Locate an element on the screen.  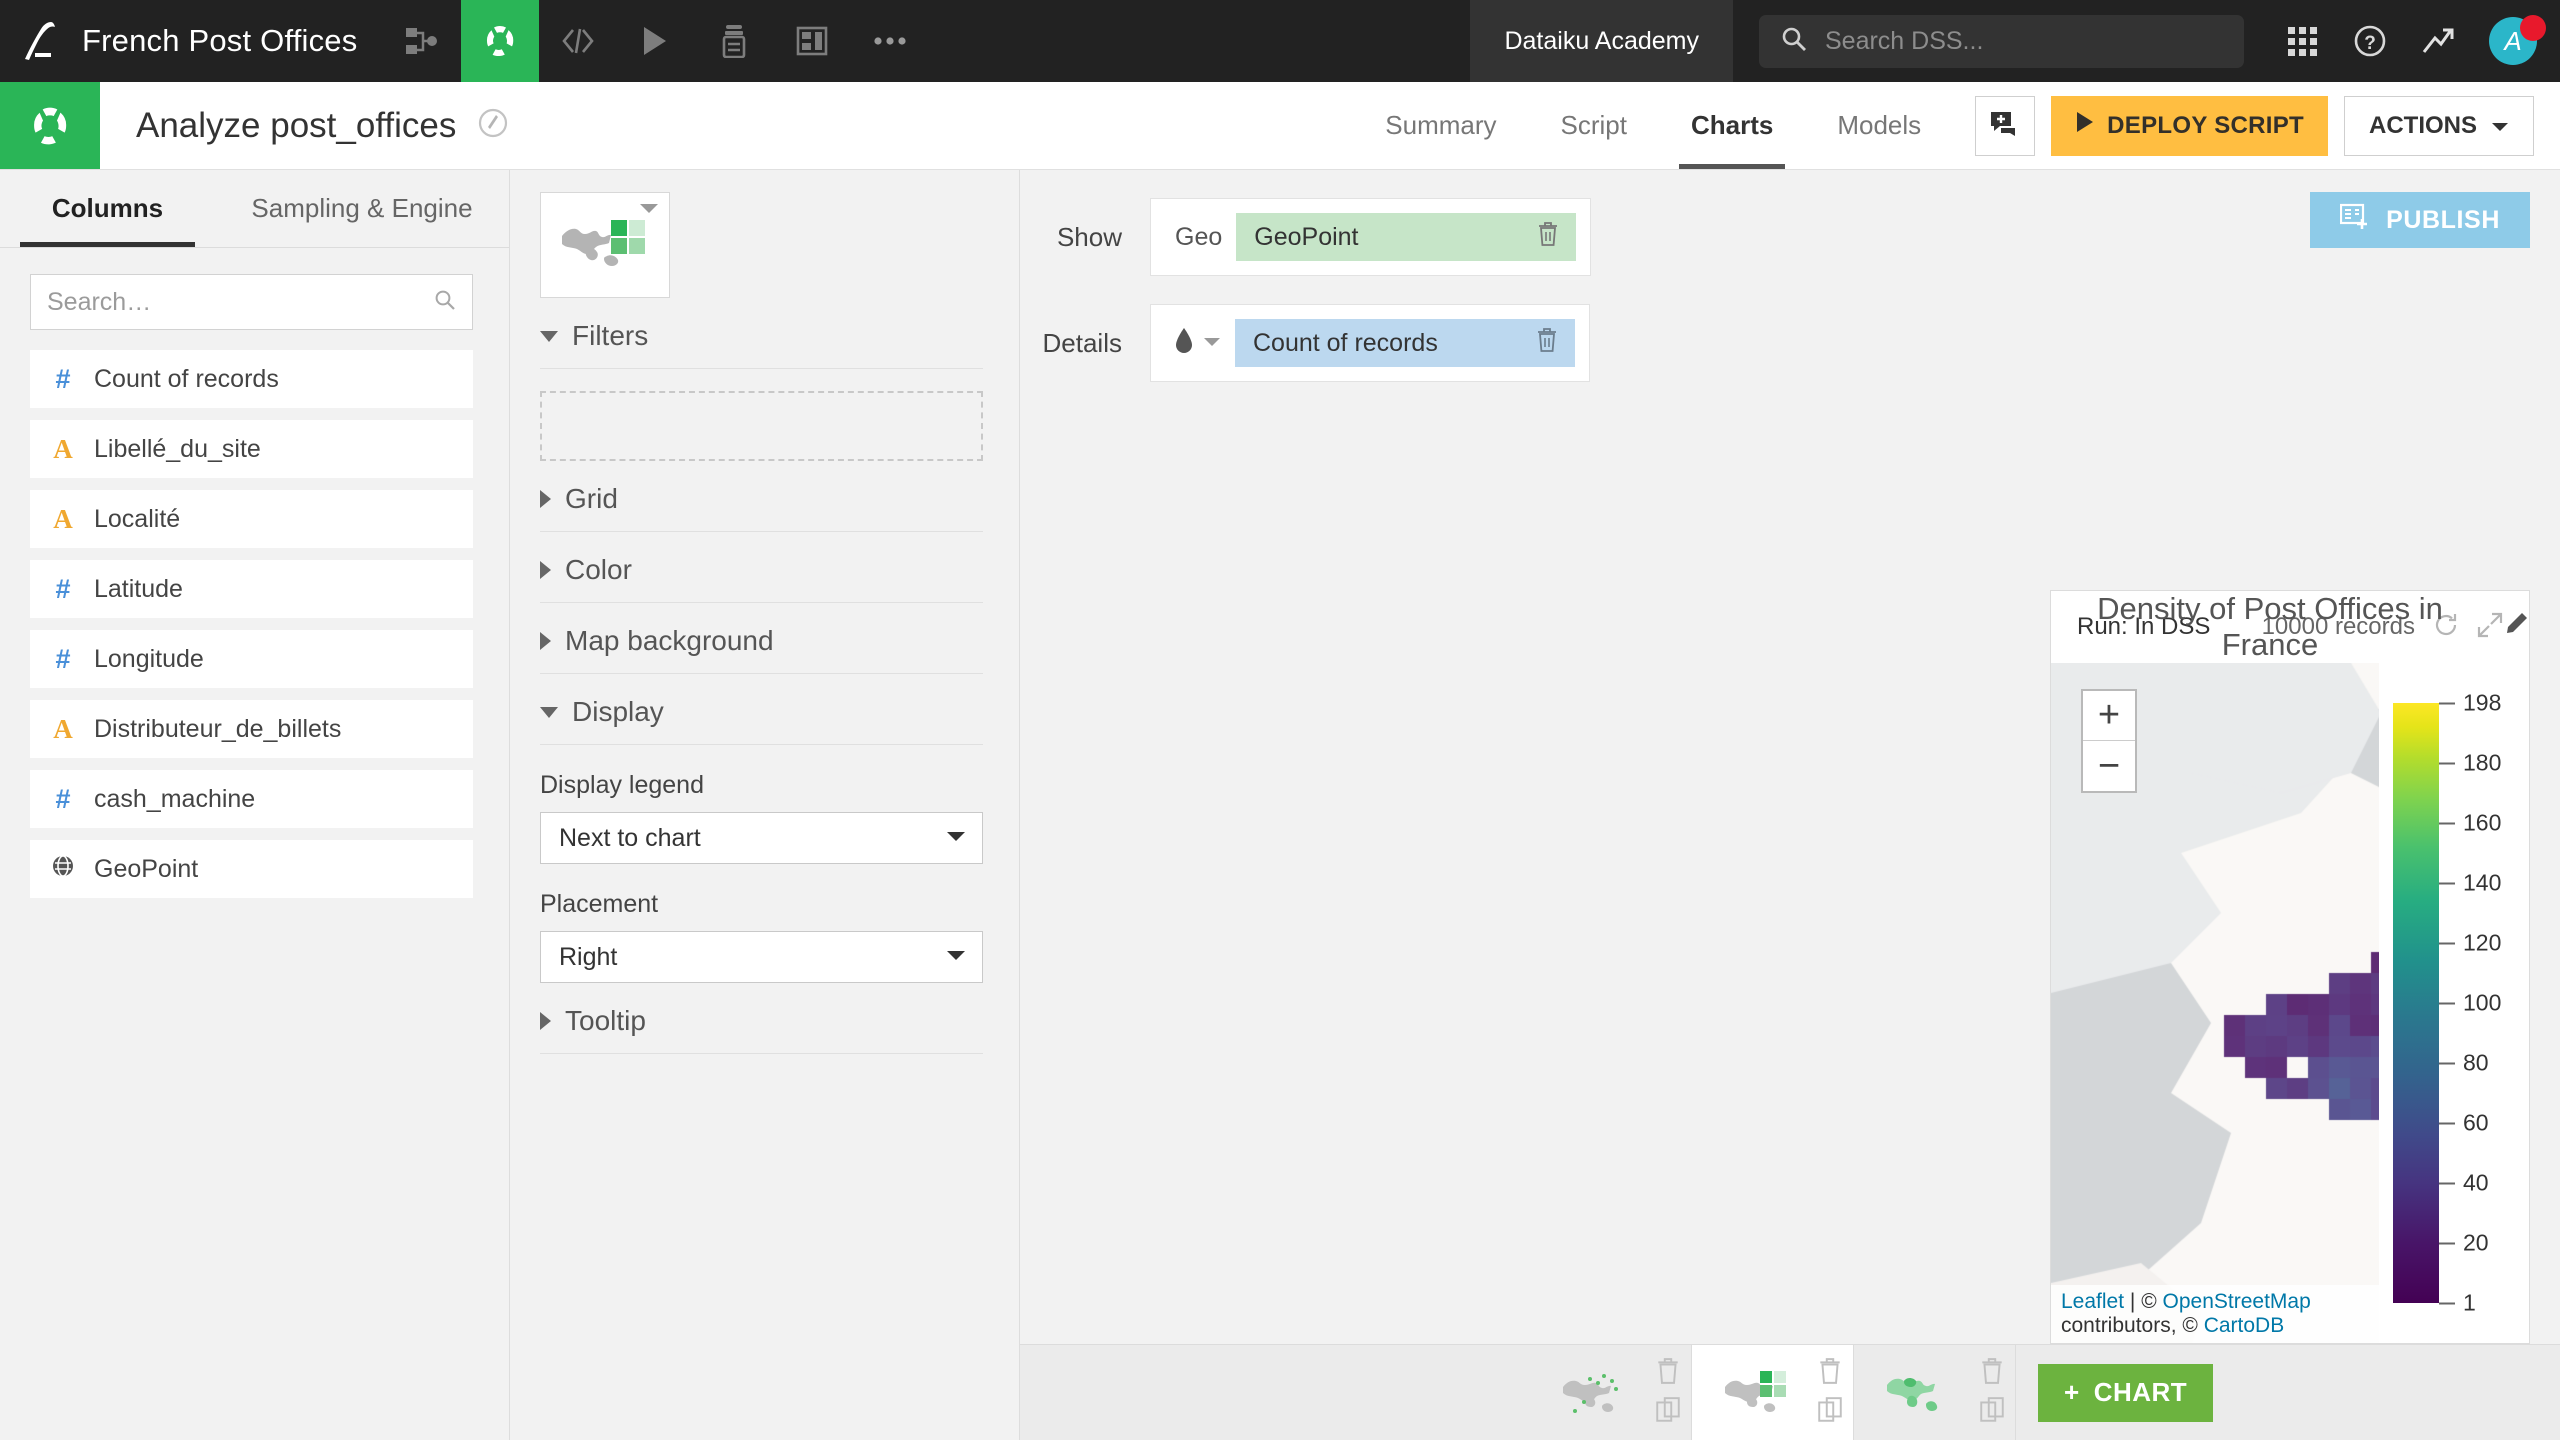
bottombar-spacer is located at coordinates (1275, 1392).